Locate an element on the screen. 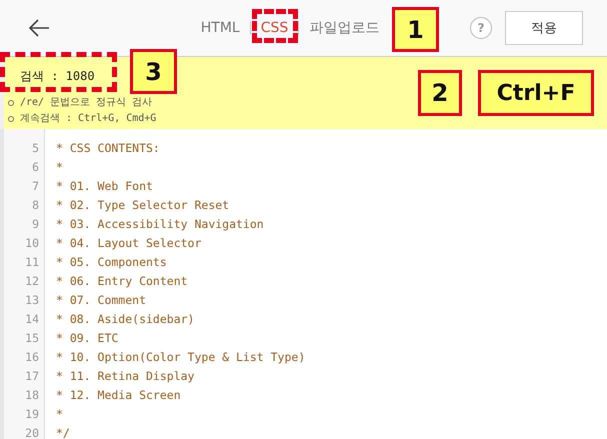 This screenshot has width=607, height=439. code-line: * 05. Components is located at coordinates (111, 261).